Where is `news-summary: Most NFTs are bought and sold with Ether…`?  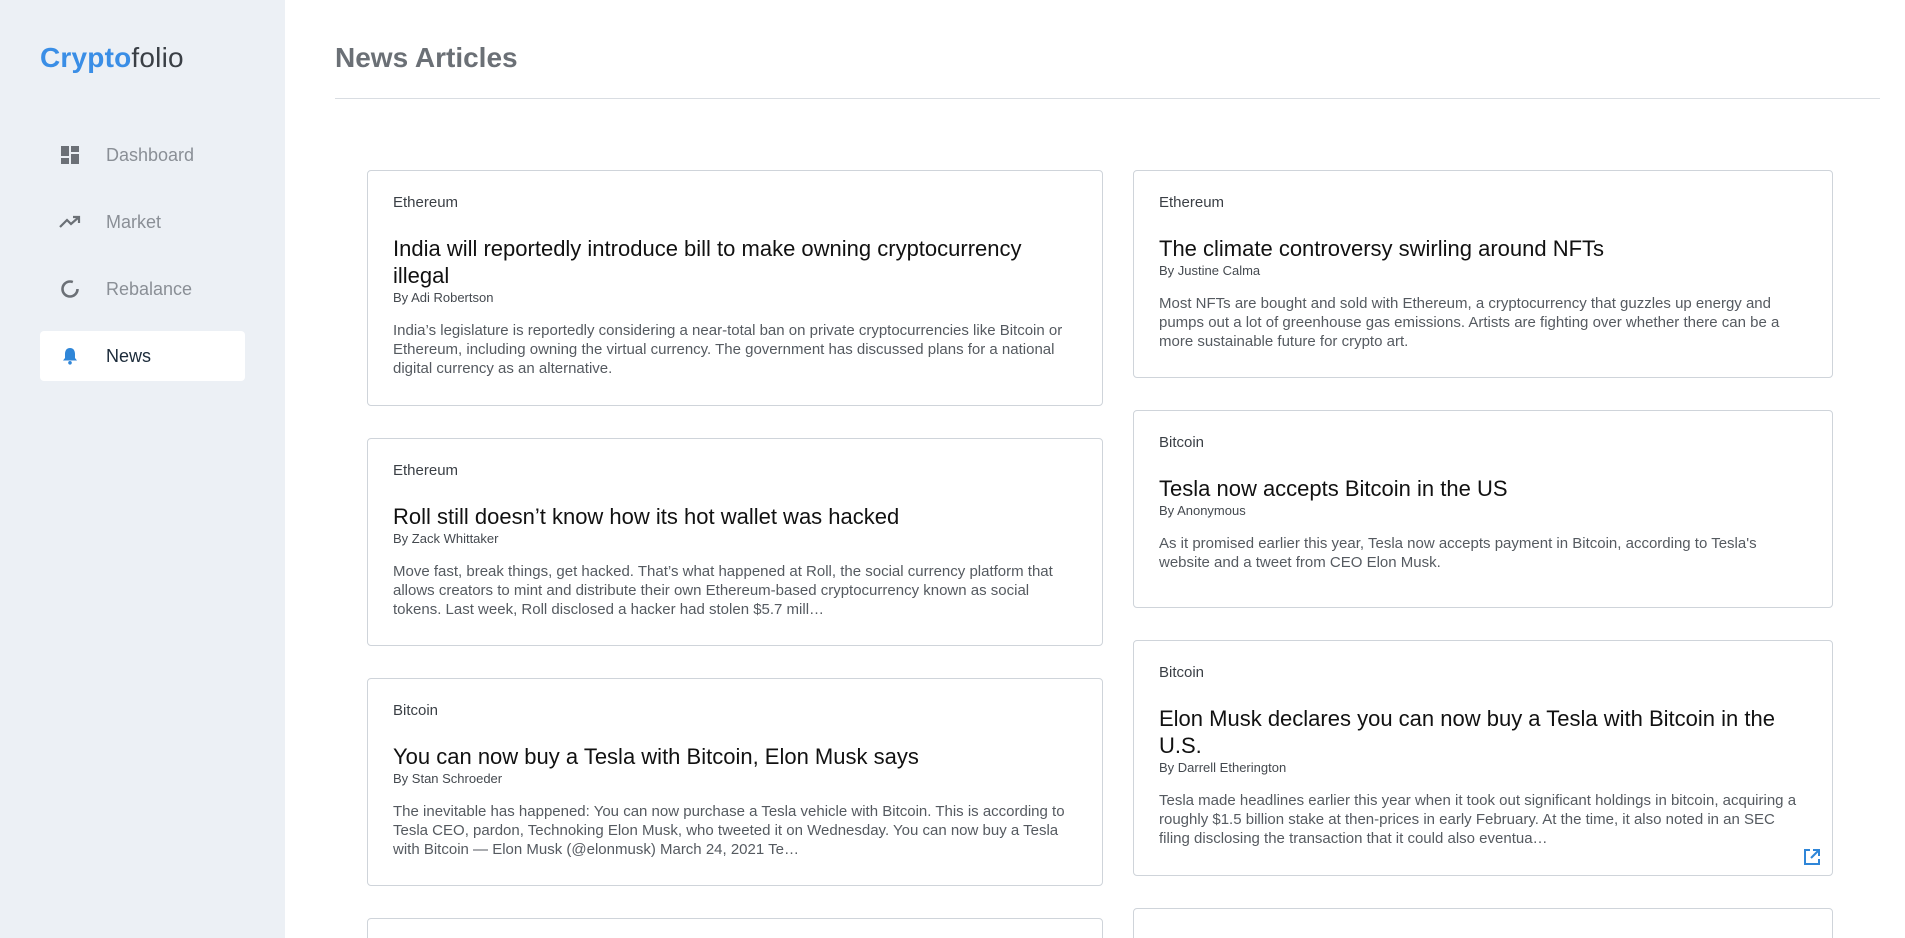
news-summary: Most NFTs are bought and sold with Ether… is located at coordinates (1469, 322).